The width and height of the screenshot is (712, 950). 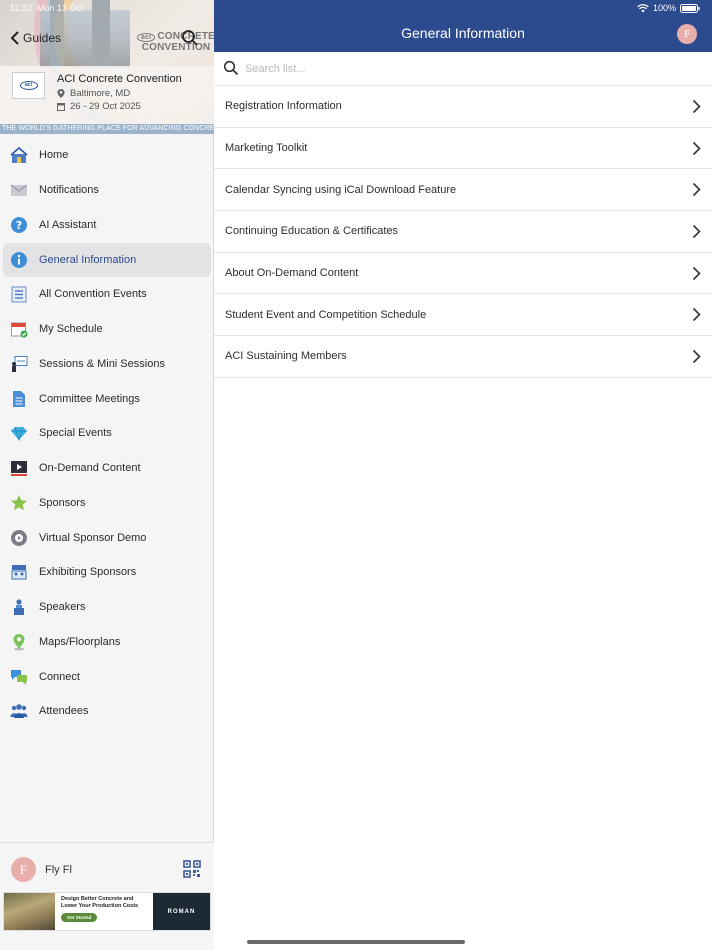 I want to click on sidebar-item-label: Special Events, so click(x=75, y=433).